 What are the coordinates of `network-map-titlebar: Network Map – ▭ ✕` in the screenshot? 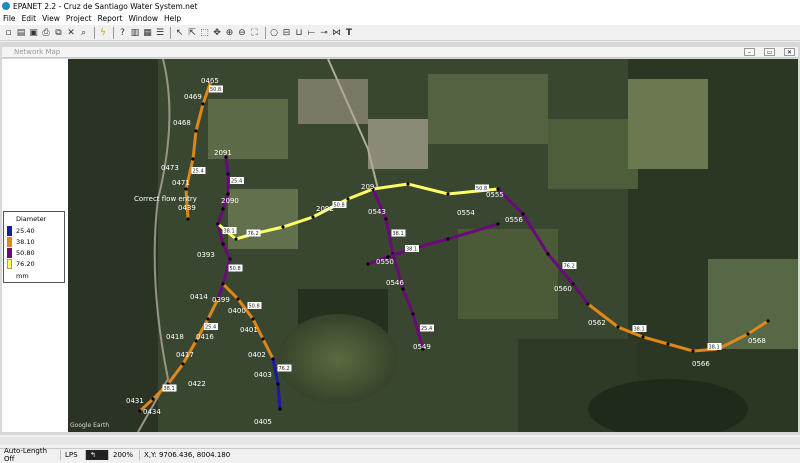 It's located at (400, 52).